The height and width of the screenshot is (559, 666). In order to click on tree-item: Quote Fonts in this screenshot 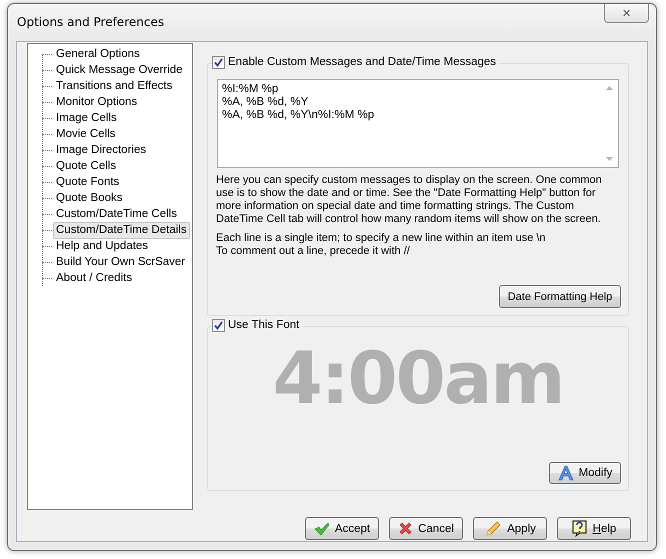, I will do `click(87, 182)`.